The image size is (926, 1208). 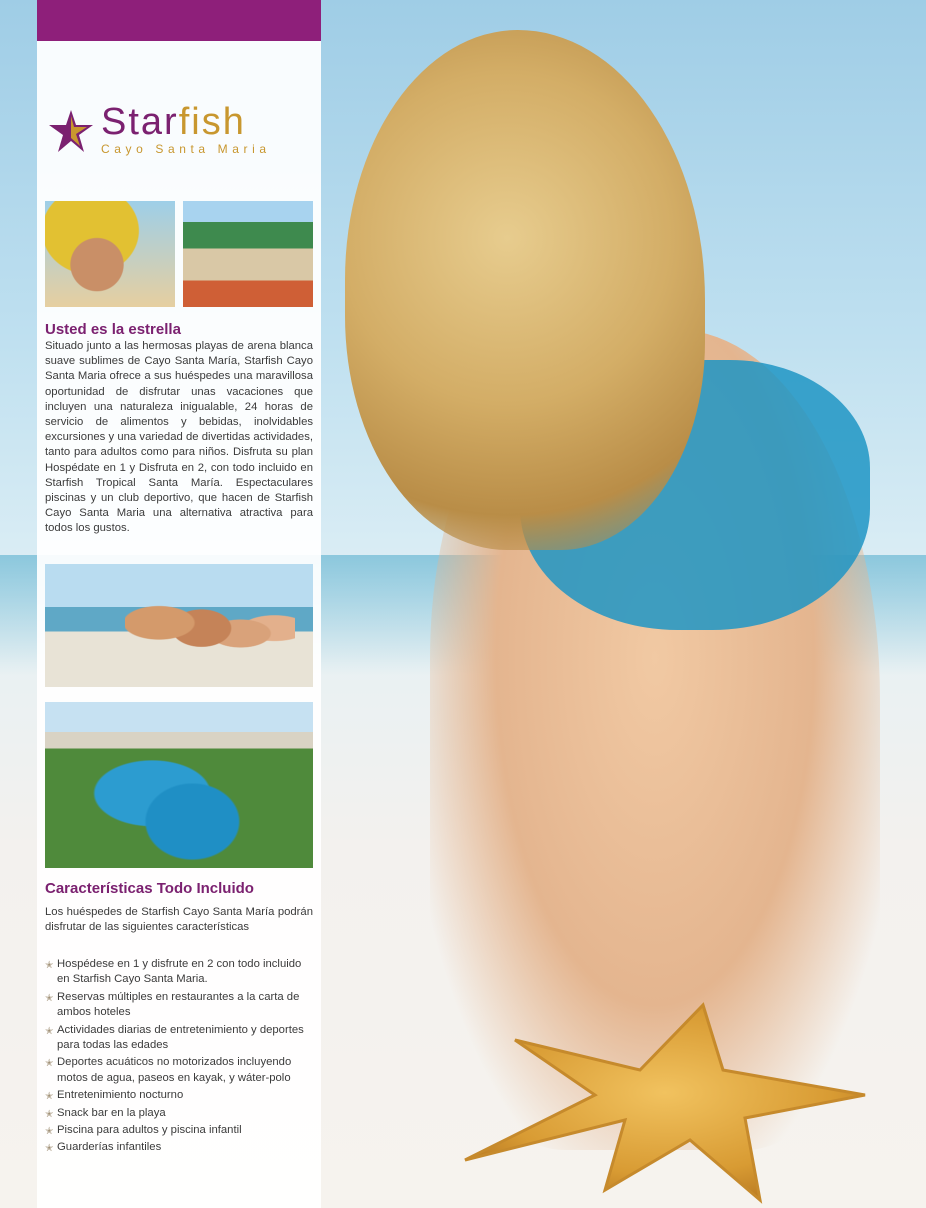 What do you see at coordinates (110, 254) in the screenshot?
I see `photo-woman-sunhat` at bounding box center [110, 254].